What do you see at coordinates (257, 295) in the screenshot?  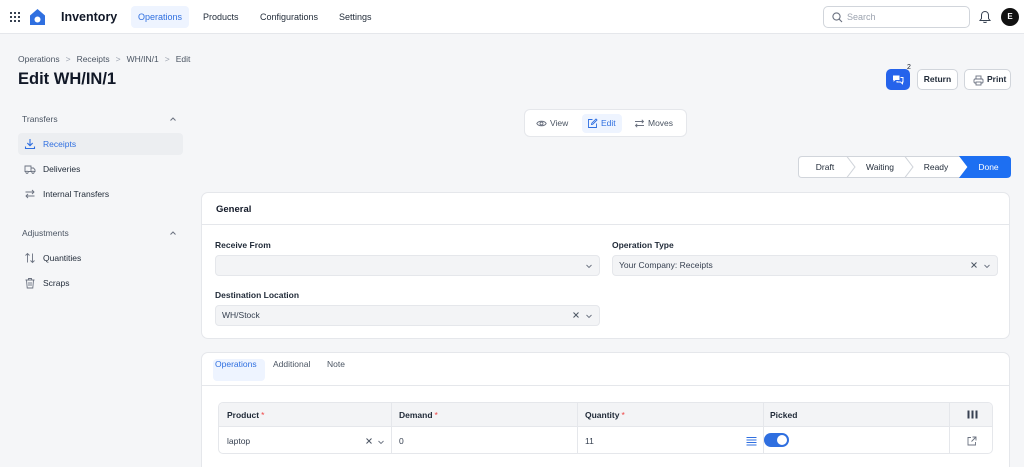 I see `destination-location-label: Destination Location` at bounding box center [257, 295].